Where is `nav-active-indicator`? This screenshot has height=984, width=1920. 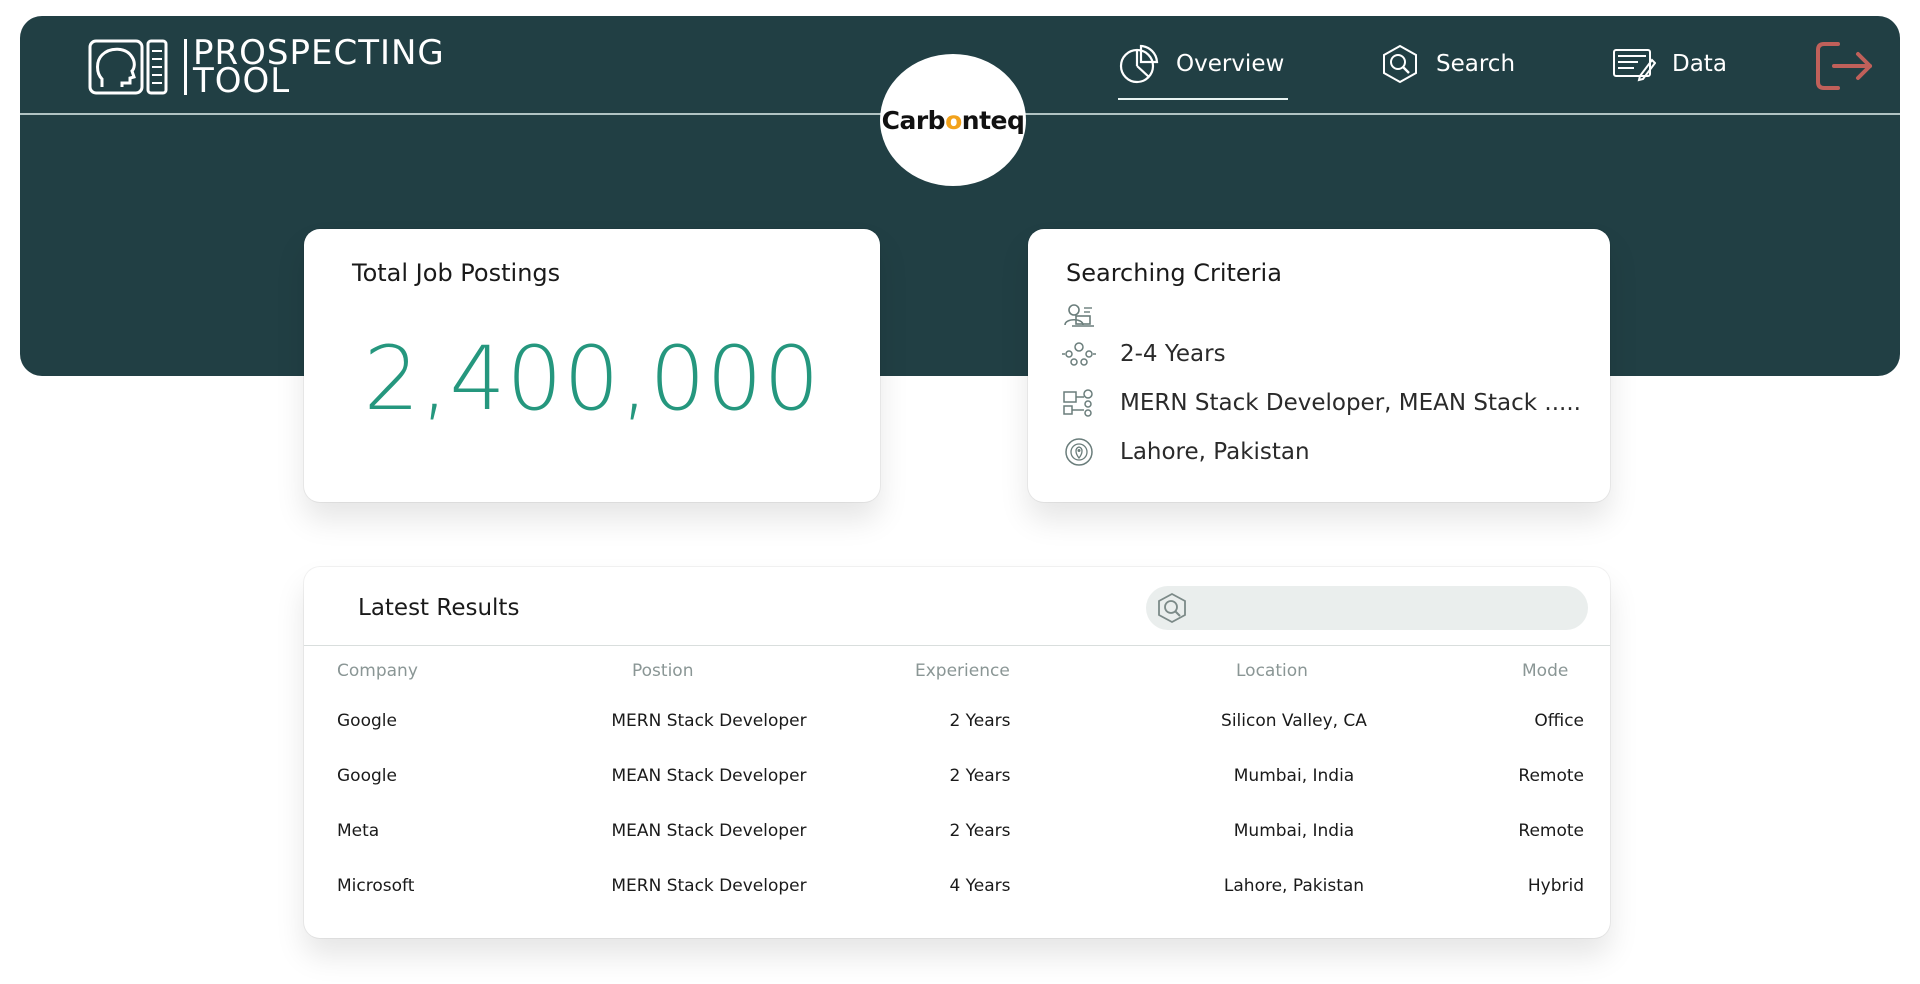 nav-active-indicator is located at coordinates (1203, 99).